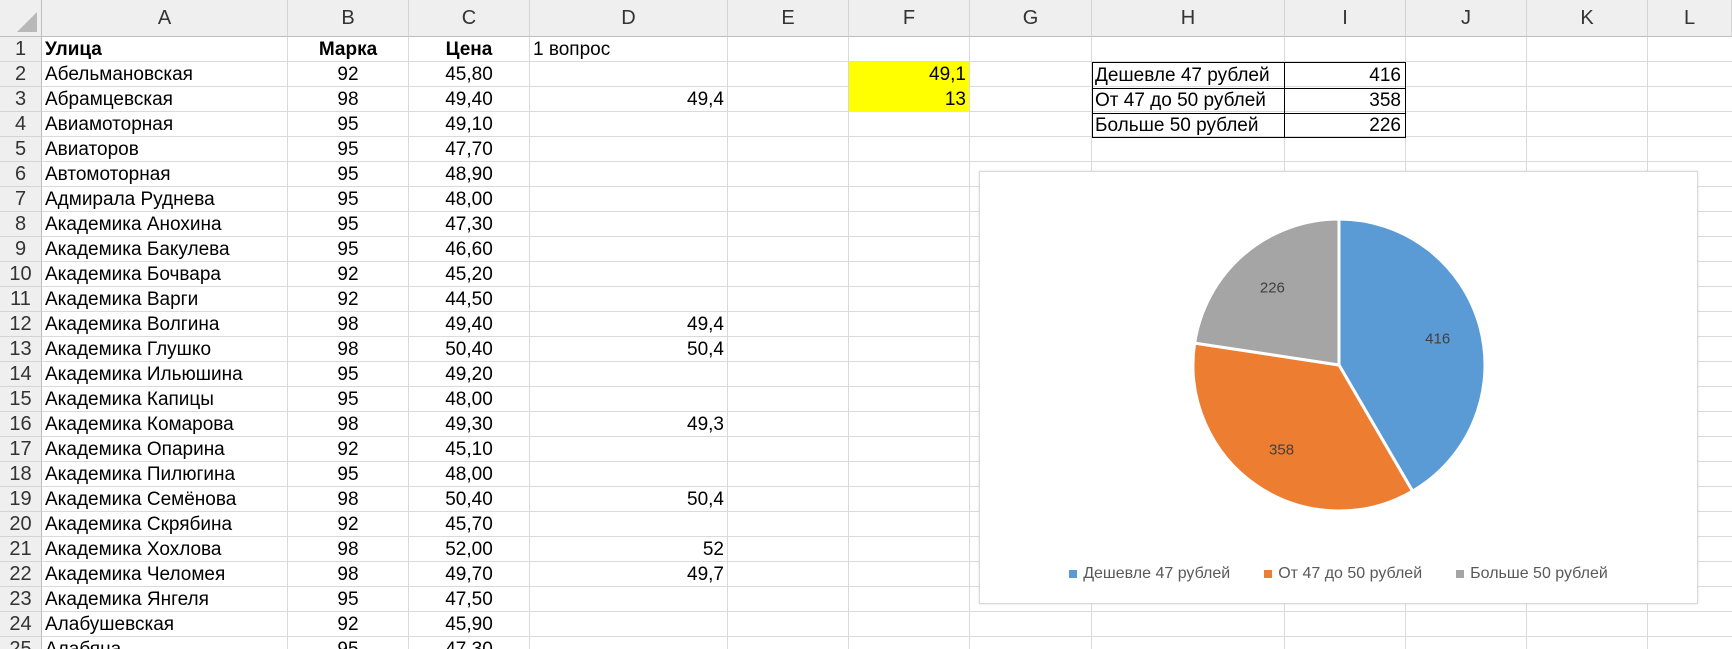 This screenshot has height=649, width=1732. I want to click on cell-c: 45,70, so click(469, 524).